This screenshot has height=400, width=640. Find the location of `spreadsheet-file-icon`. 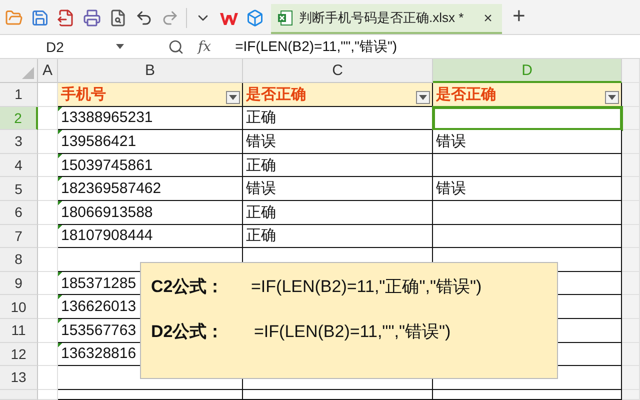

spreadsheet-file-icon is located at coordinates (285, 18).